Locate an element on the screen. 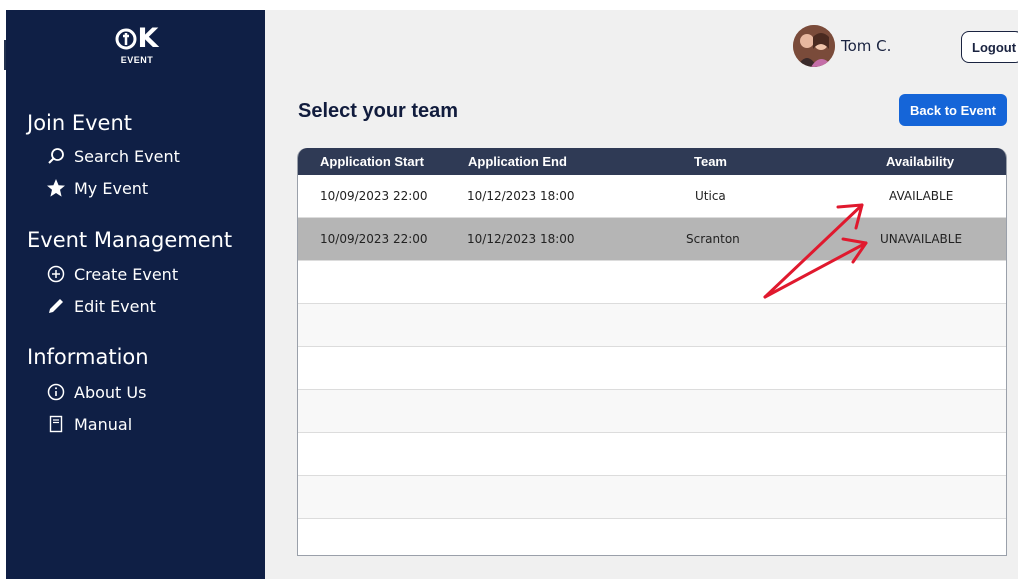 The width and height of the screenshot is (1018, 579). sidebar-item-label: Manual is located at coordinates (103, 424).